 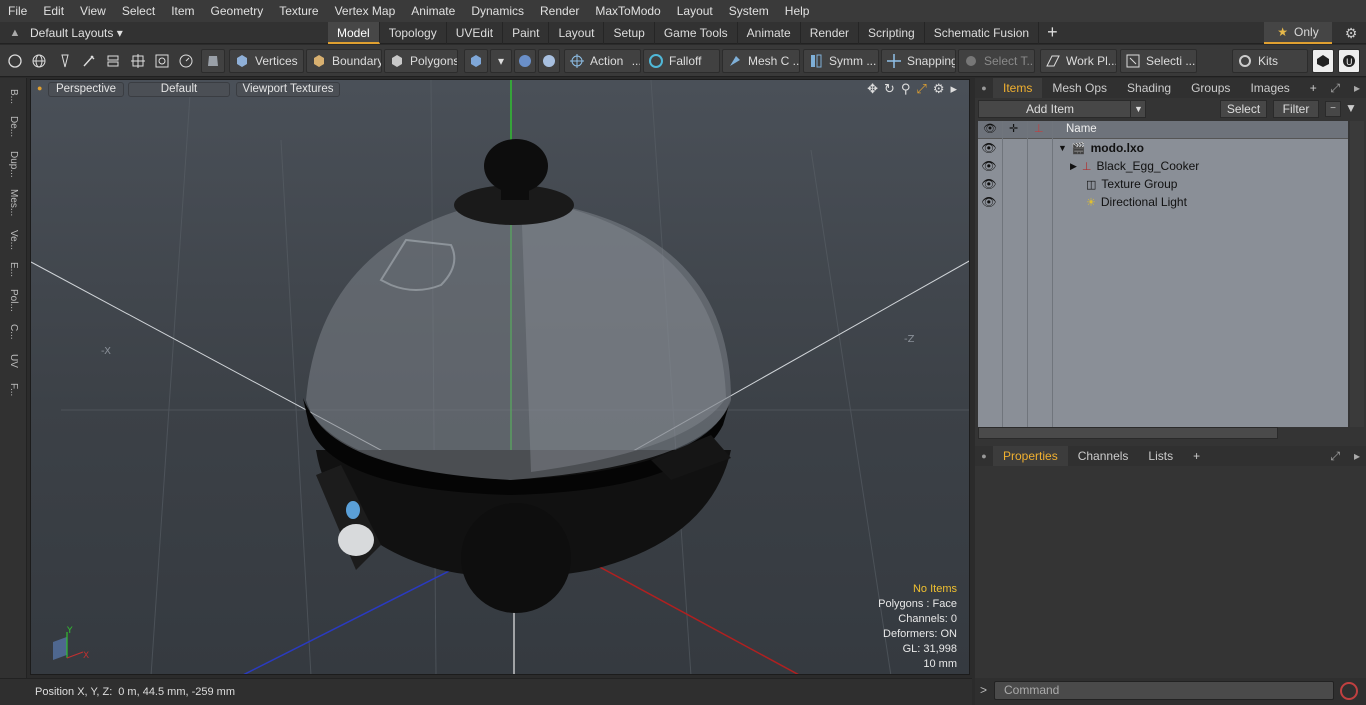 I want to click on menu-system: System, so click(x=749, y=11).